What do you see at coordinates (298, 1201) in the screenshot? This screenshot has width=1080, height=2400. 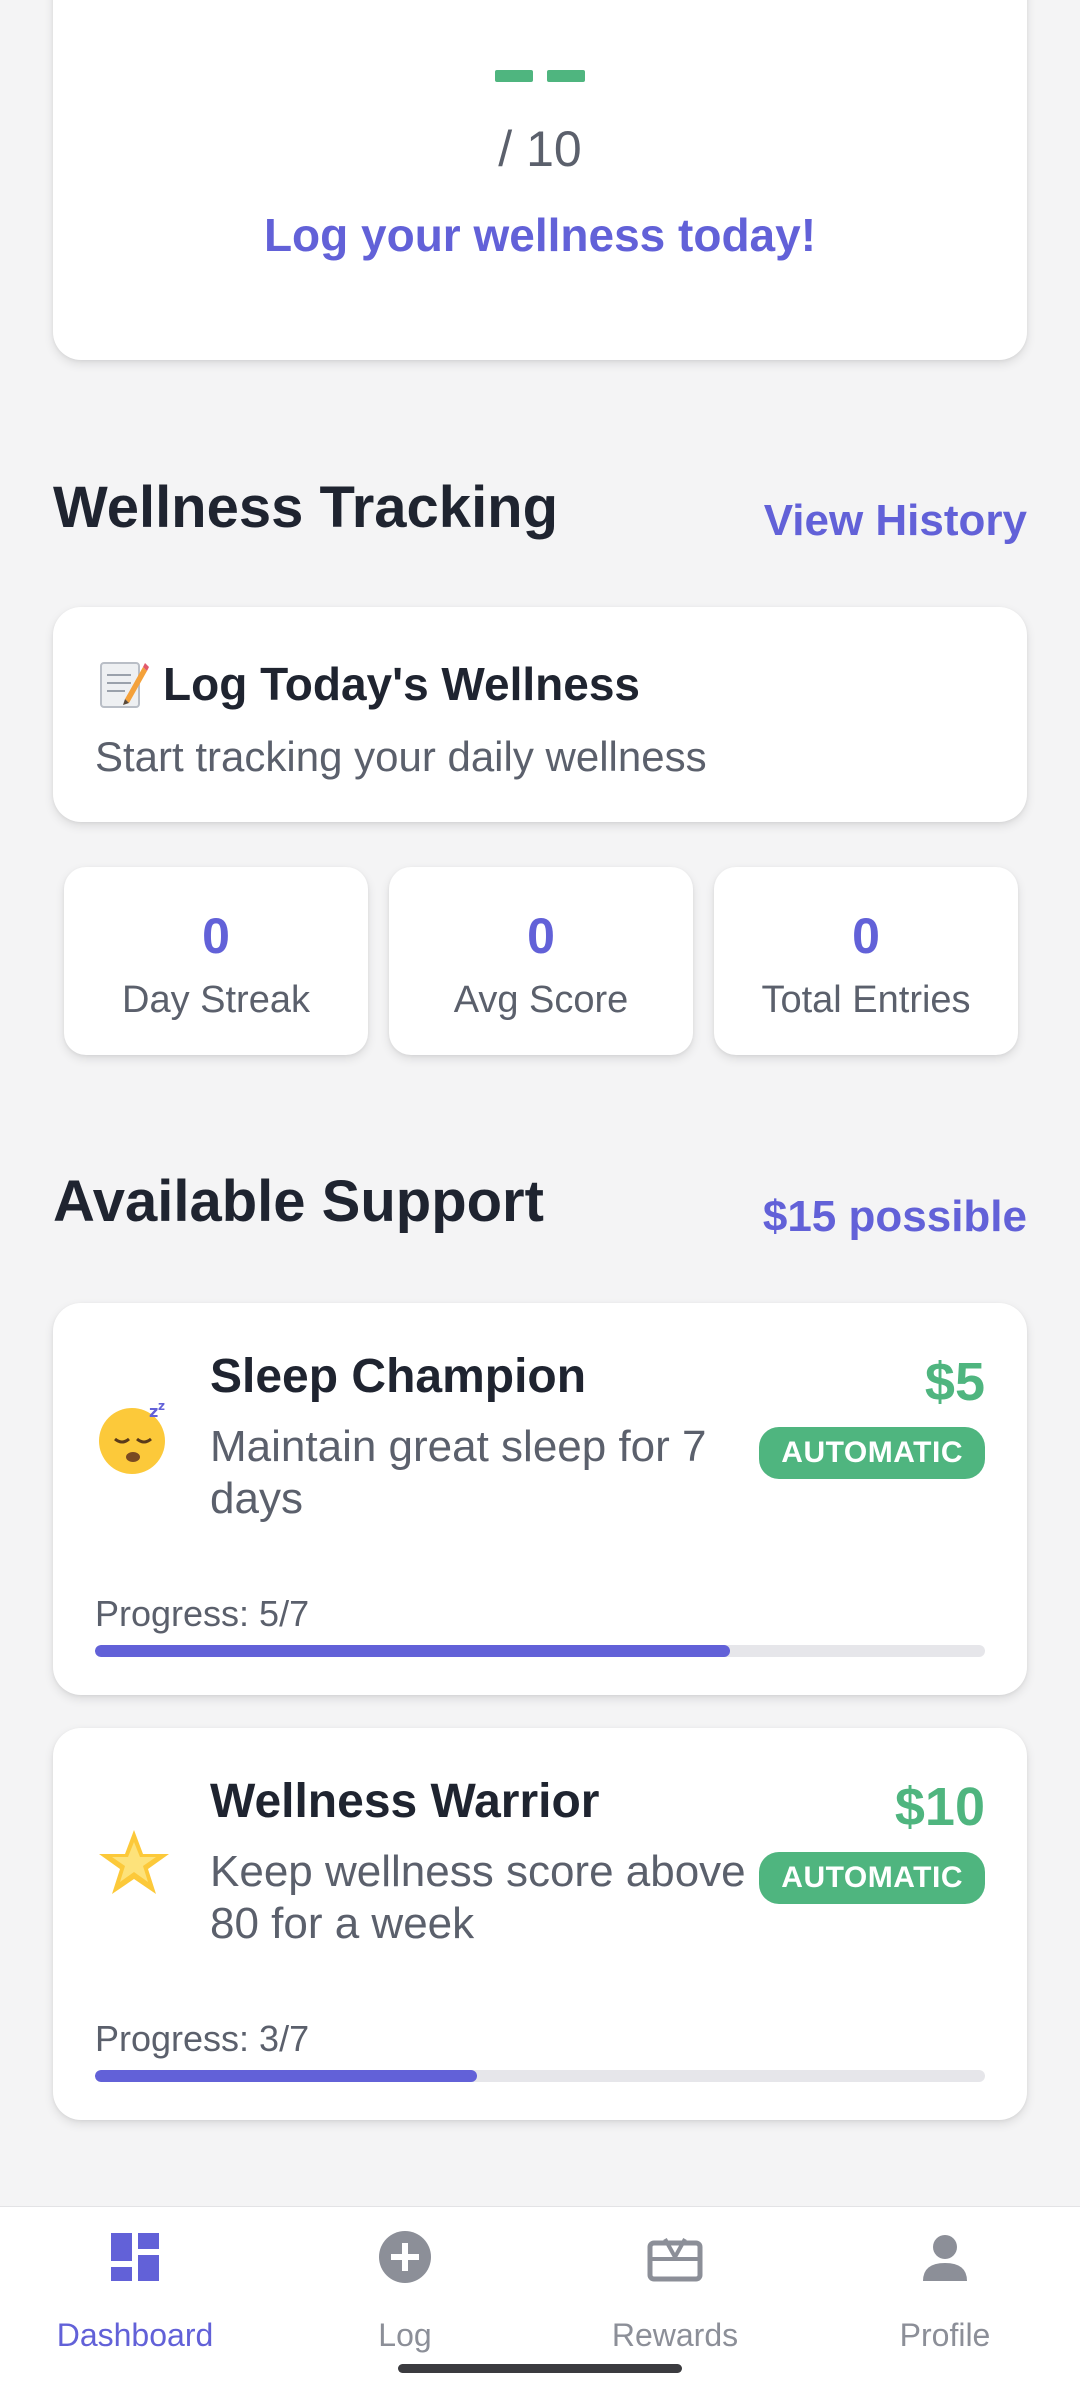 I see `available-support-title: Available Support` at bounding box center [298, 1201].